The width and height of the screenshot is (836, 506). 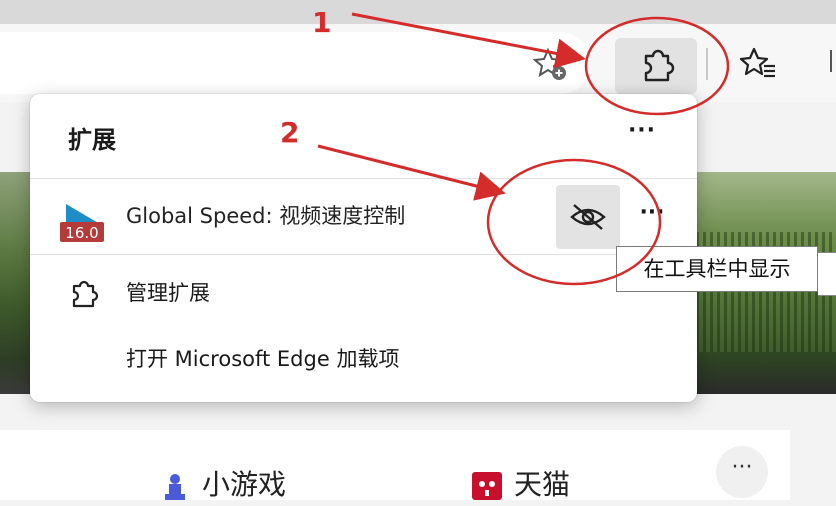 What do you see at coordinates (395, 465) in the screenshot?
I see `quick-links-card` at bounding box center [395, 465].